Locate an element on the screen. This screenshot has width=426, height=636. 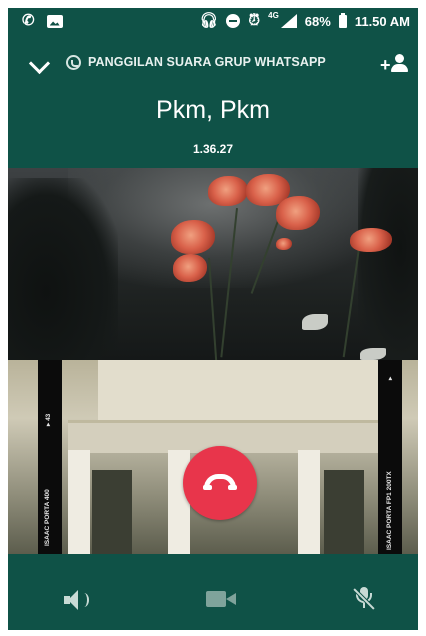
tape-strip-left: ISAAC PORTA 400 ▸ 43 is located at coordinates (50, 457).